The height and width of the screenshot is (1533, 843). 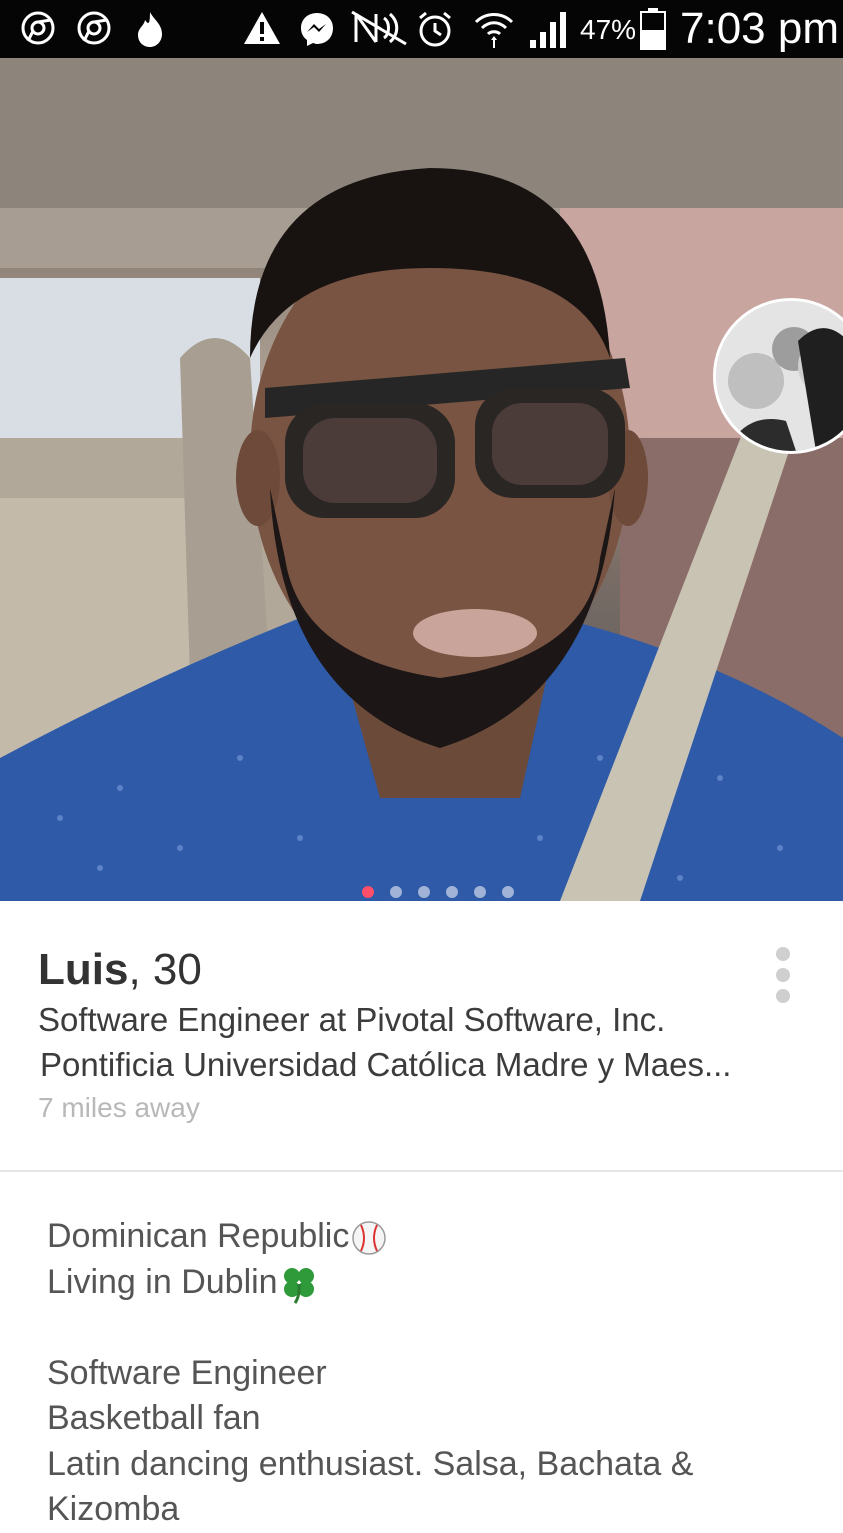 What do you see at coordinates (298, 1285) in the screenshot?
I see `four-leaf-clover-icon` at bounding box center [298, 1285].